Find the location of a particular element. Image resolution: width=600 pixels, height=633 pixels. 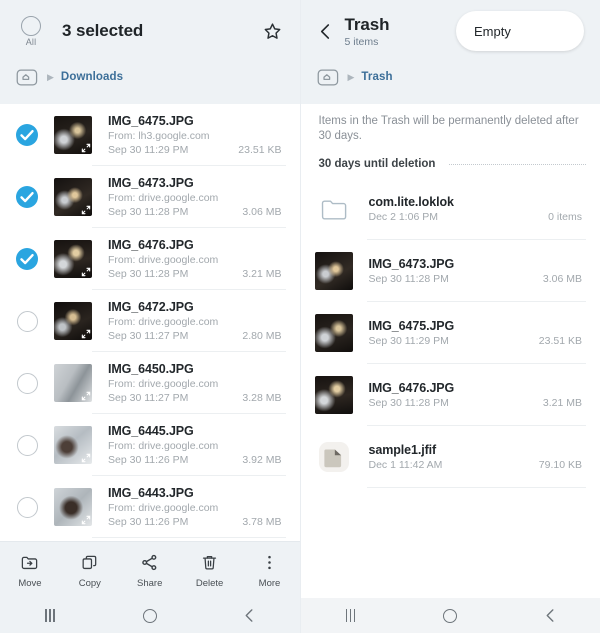

file-name: com.lite.loklok is located at coordinates (411, 202).